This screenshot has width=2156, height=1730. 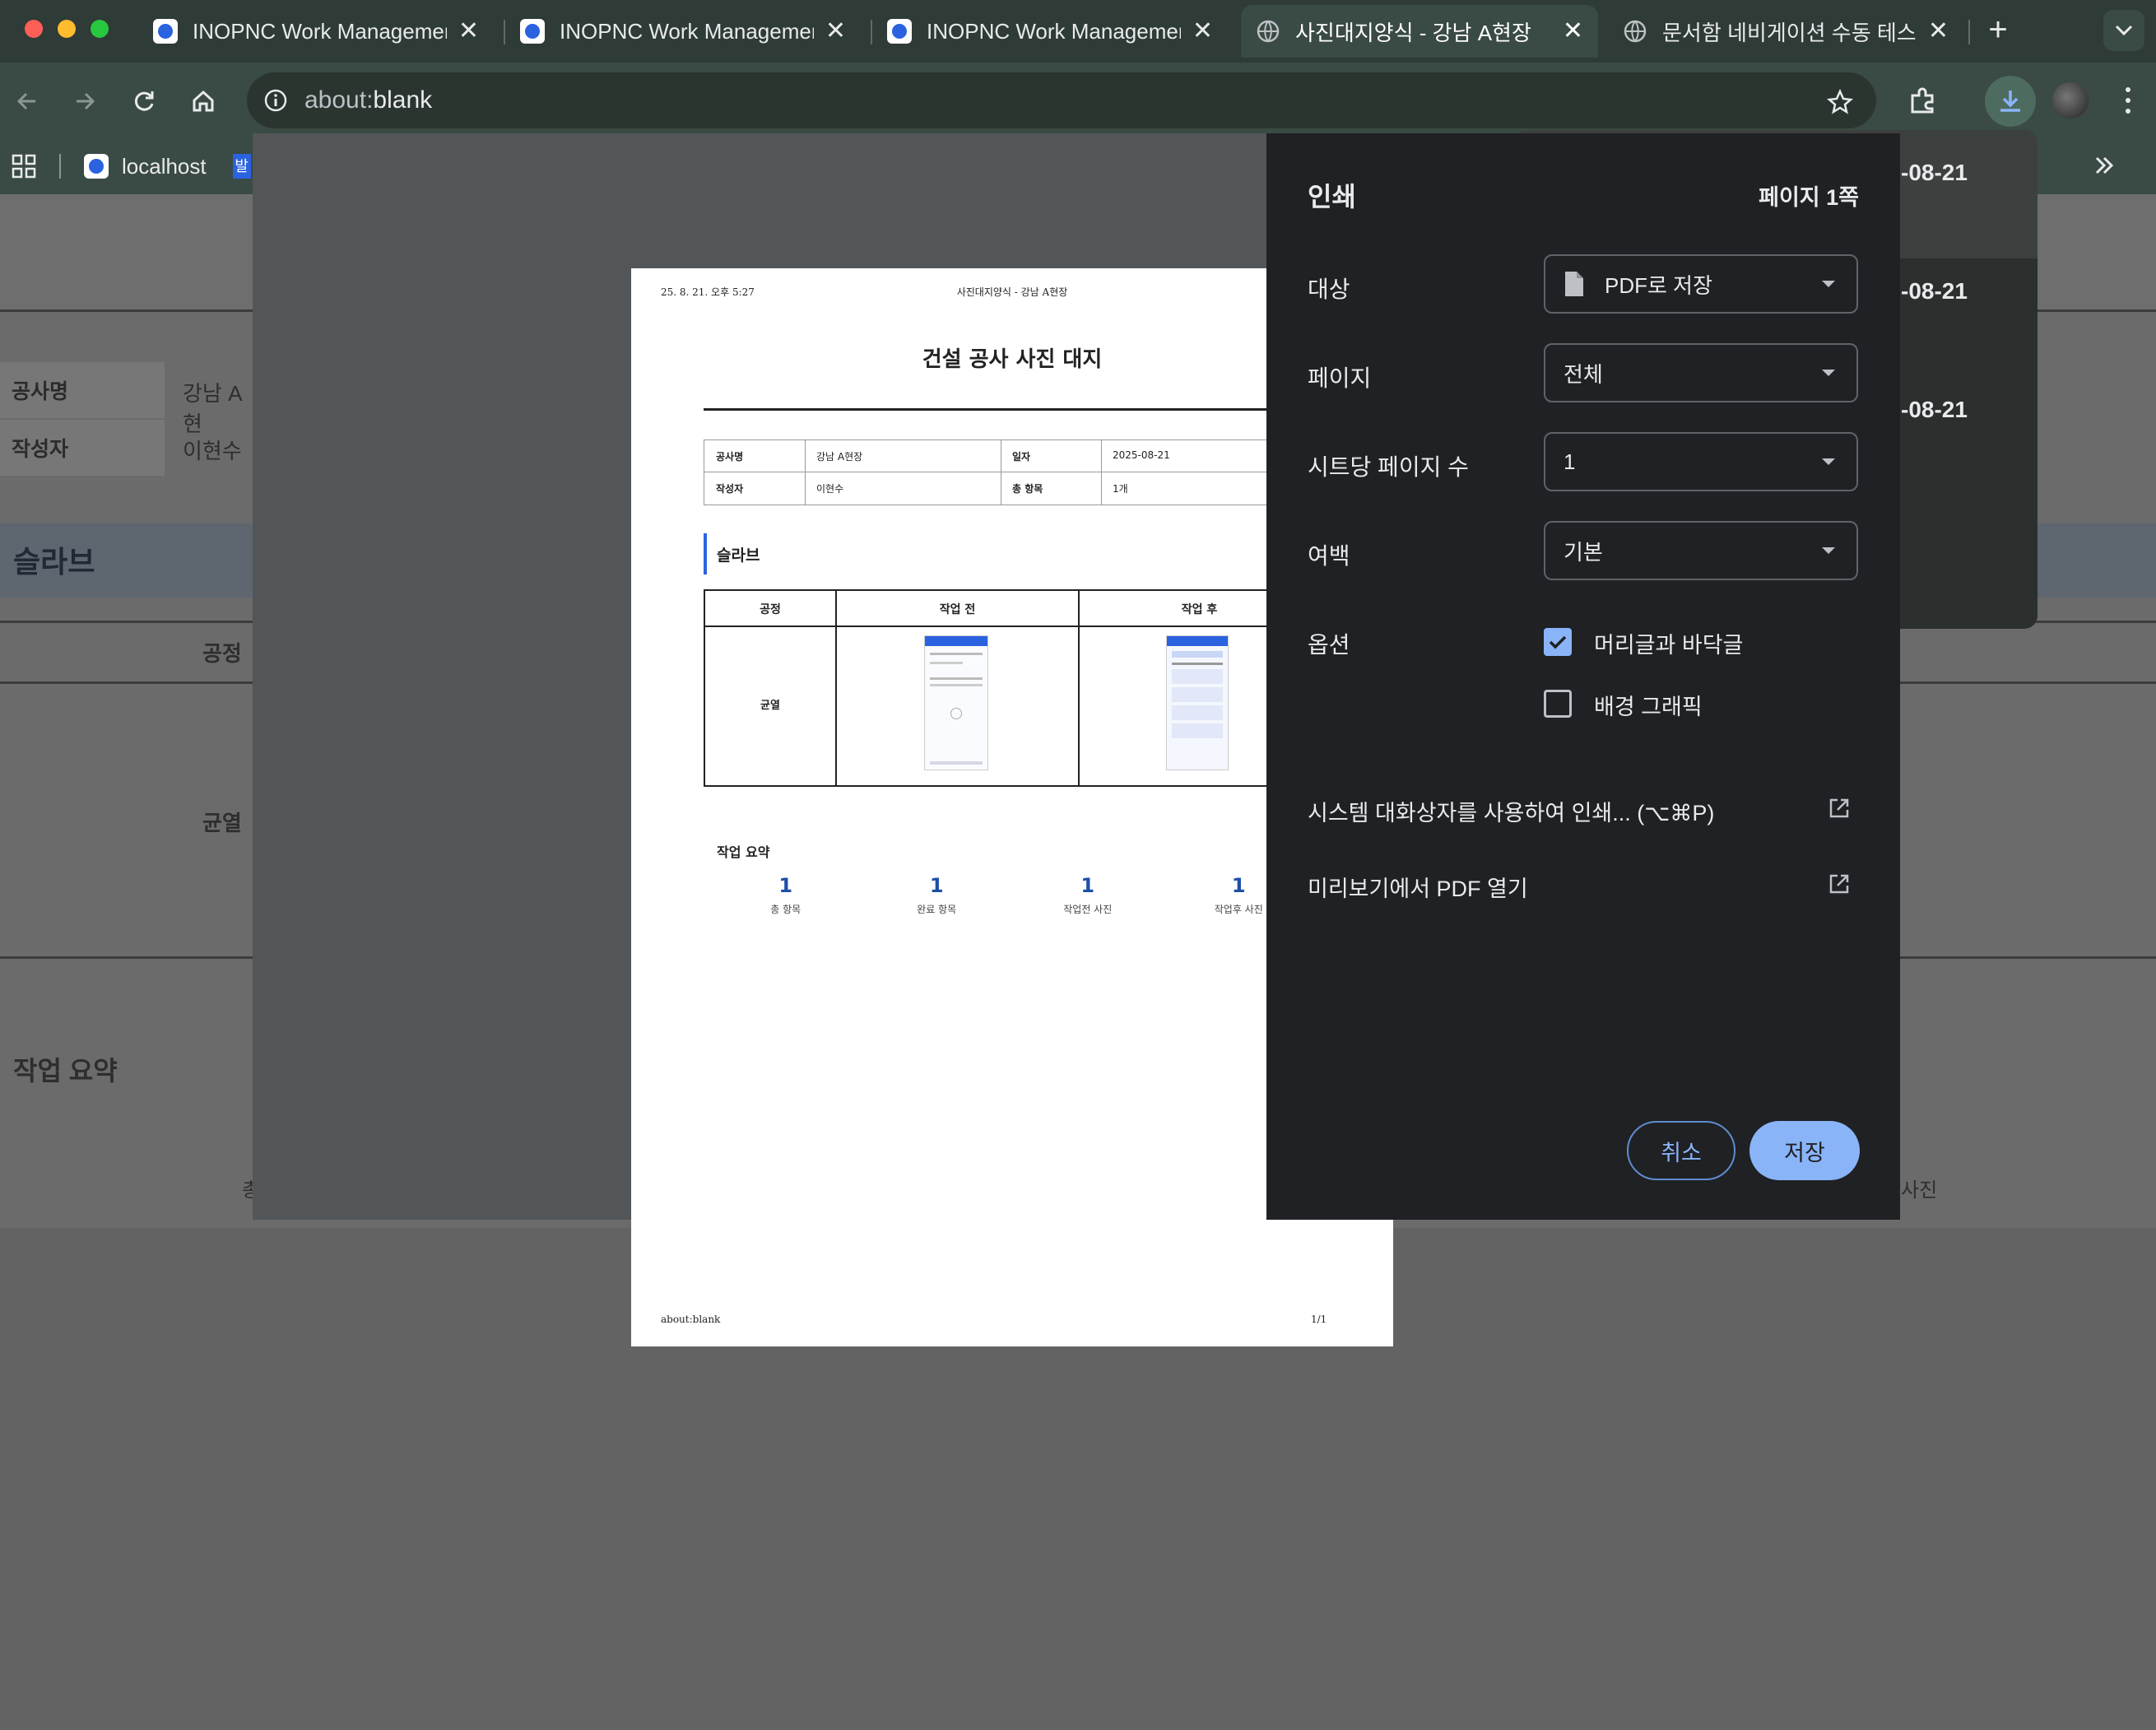 I want to click on downloads-button, so click(x=2010, y=101).